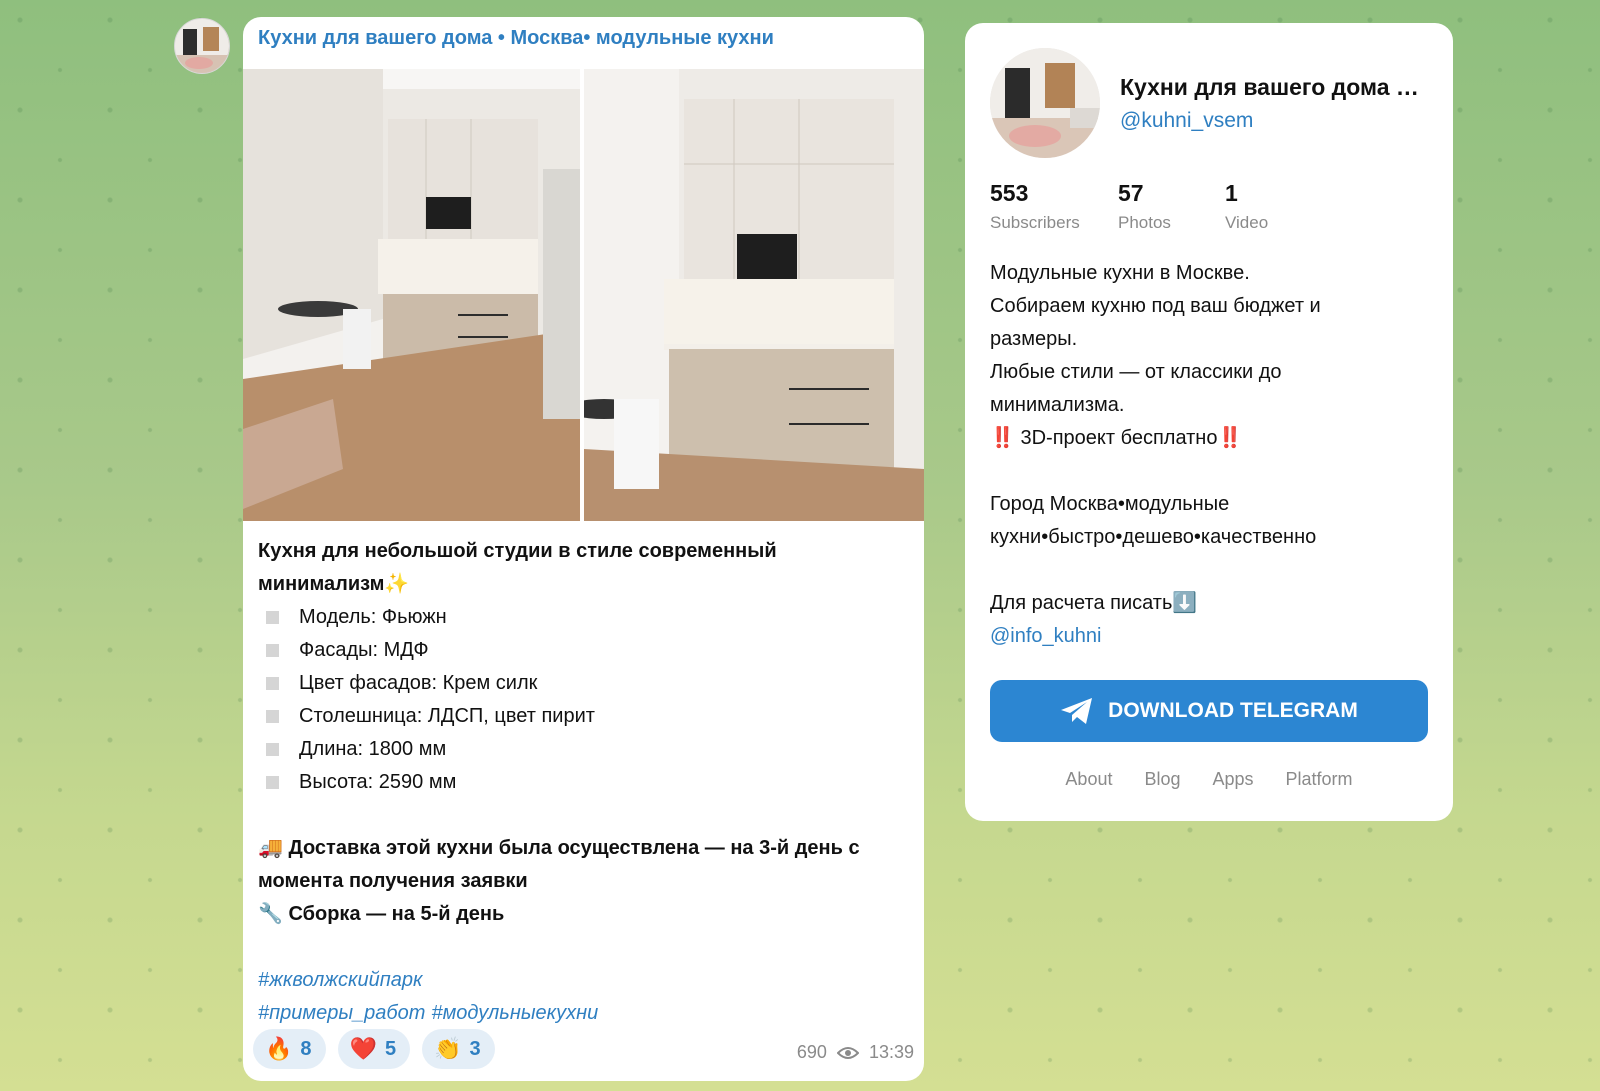 This screenshot has height=1091, width=1600. I want to click on hashtag: #примеры_работ, so click(341, 1013).